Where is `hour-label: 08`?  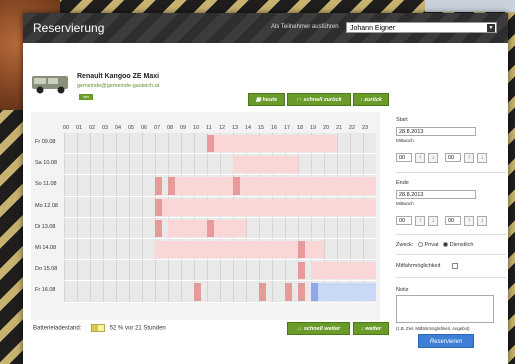
hour-label: 08 is located at coordinates (170, 128).